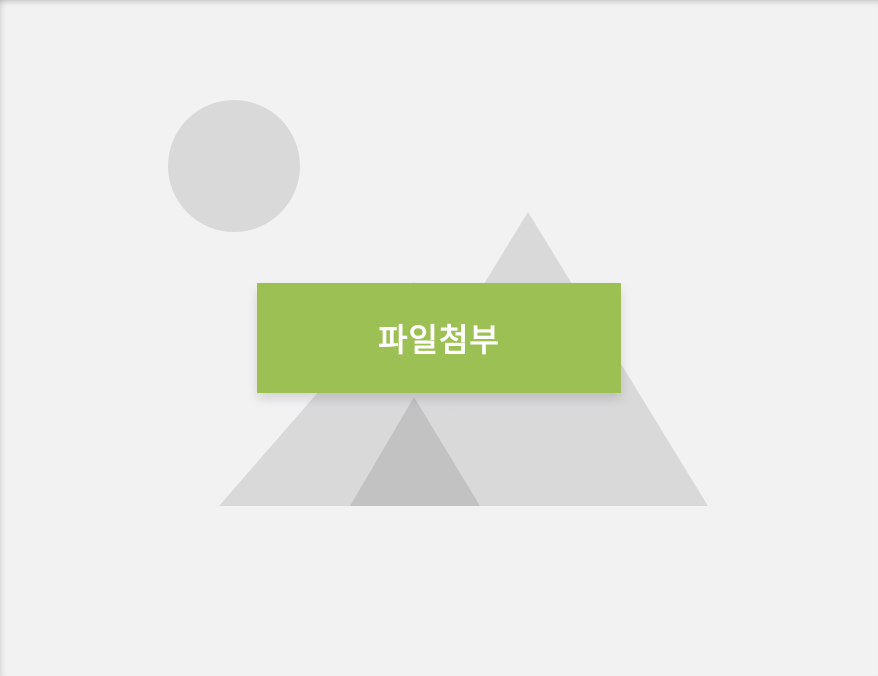 Image resolution: width=878 pixels, height=676 pixels. What do you see at coordinates (234, 166) in the screenshot?
I see `sun-circle` at bounding box center [234, 166].